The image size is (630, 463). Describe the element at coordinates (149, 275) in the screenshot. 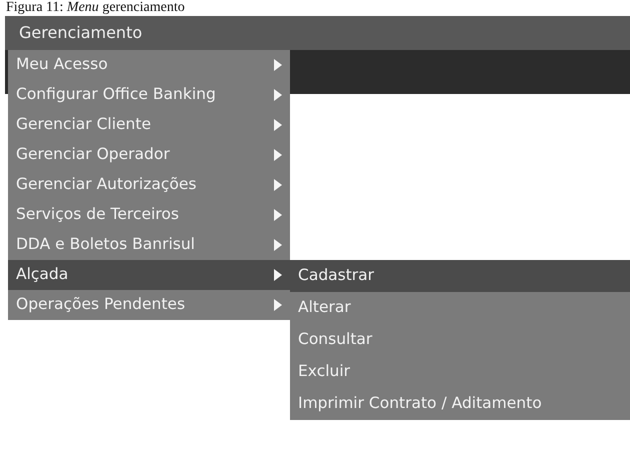

I see `menu-item: Alçada` at that location.